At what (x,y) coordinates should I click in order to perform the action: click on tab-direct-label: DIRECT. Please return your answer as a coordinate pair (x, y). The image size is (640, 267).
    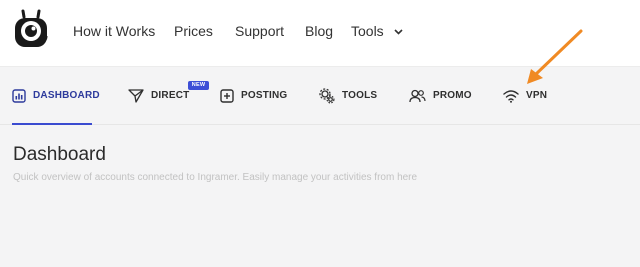
    Looking at the image, I should click on (170, 95).